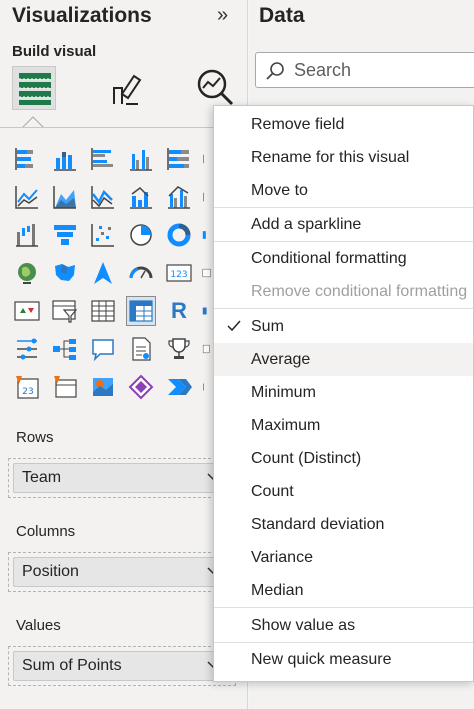 The image size is (474, 709). I want to click on treemap-icon, so click(207, 235).